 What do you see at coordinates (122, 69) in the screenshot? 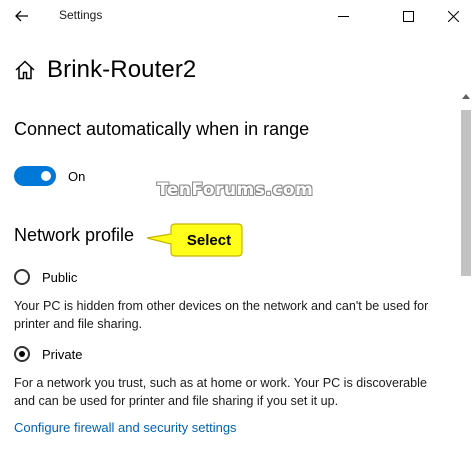
I see `page-title: Brink-Router2` at bounding box center [122, 69].